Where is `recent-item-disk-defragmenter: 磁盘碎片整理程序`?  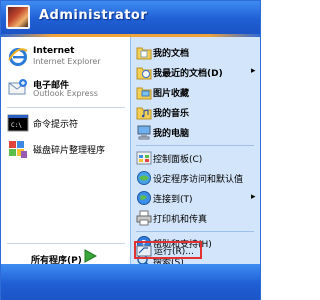
recent-item-disk-defragmenter: 磁盘碎片整理程序 is located at coordinates (65, 149).